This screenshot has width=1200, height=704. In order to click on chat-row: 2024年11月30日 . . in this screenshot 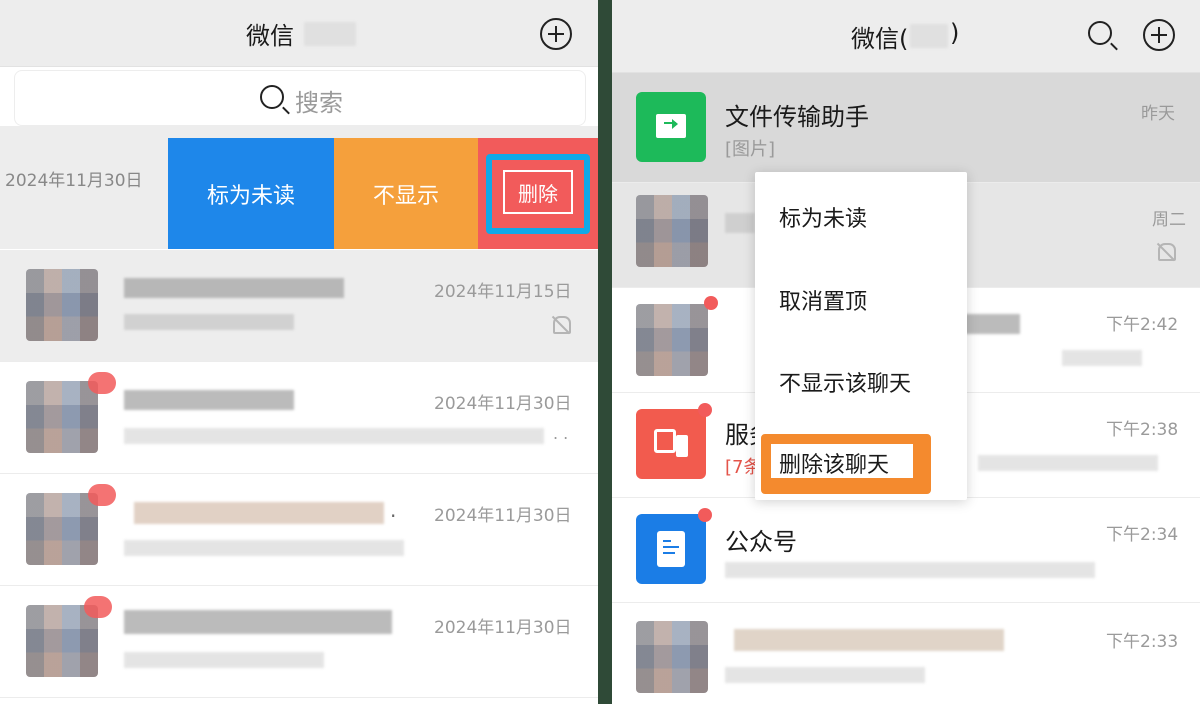, I will do `click(299, 418)`.